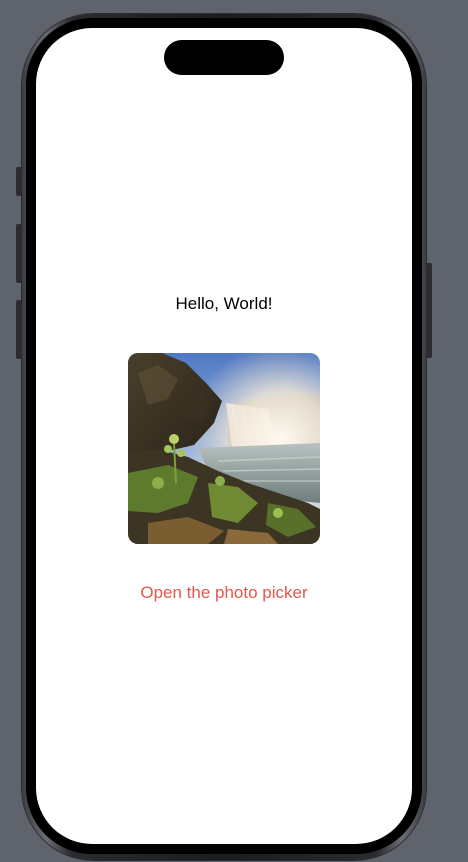 This screenshot has height=862, width=468. Describe the element at coordinates (429, 310) in the screenshot. I see `power-button` at that location.